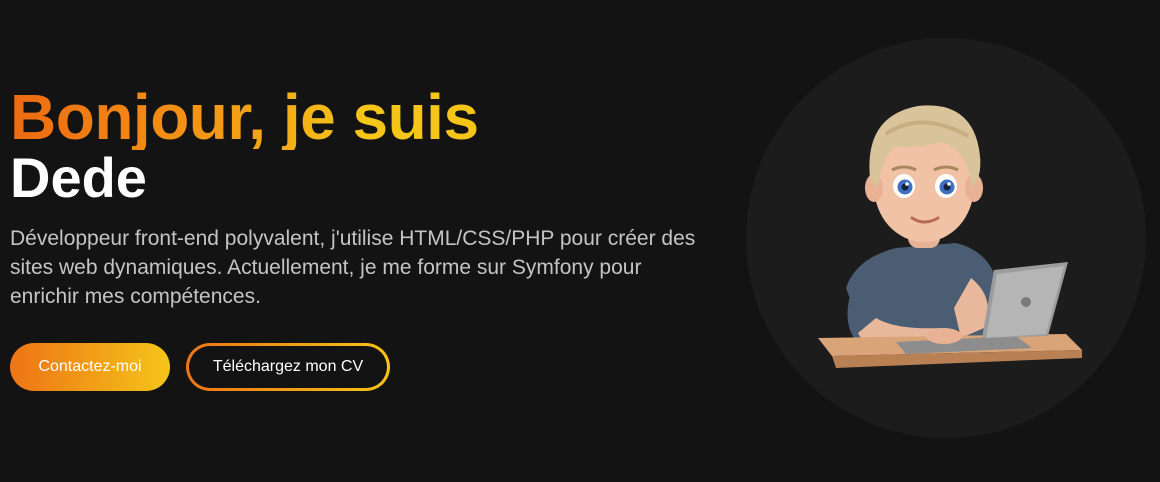 This screenshot has width=1160, height=482. I want to click on hero-greeting: Bonjour, je suis, so click(244, 117).